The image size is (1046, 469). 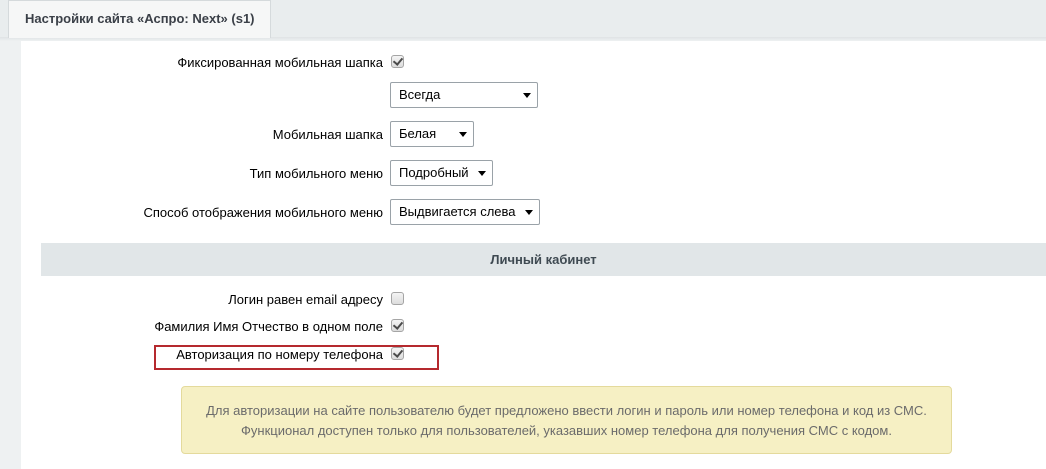 I want to click on mobile-menu-display-select: Выдвигается слева, so click(x=465, y=212).